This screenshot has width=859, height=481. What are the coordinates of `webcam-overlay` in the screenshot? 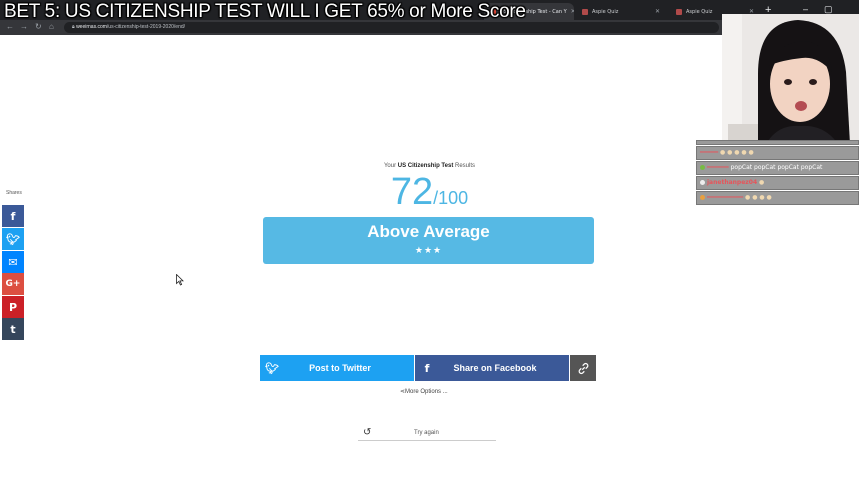 It's located at (790, 79).